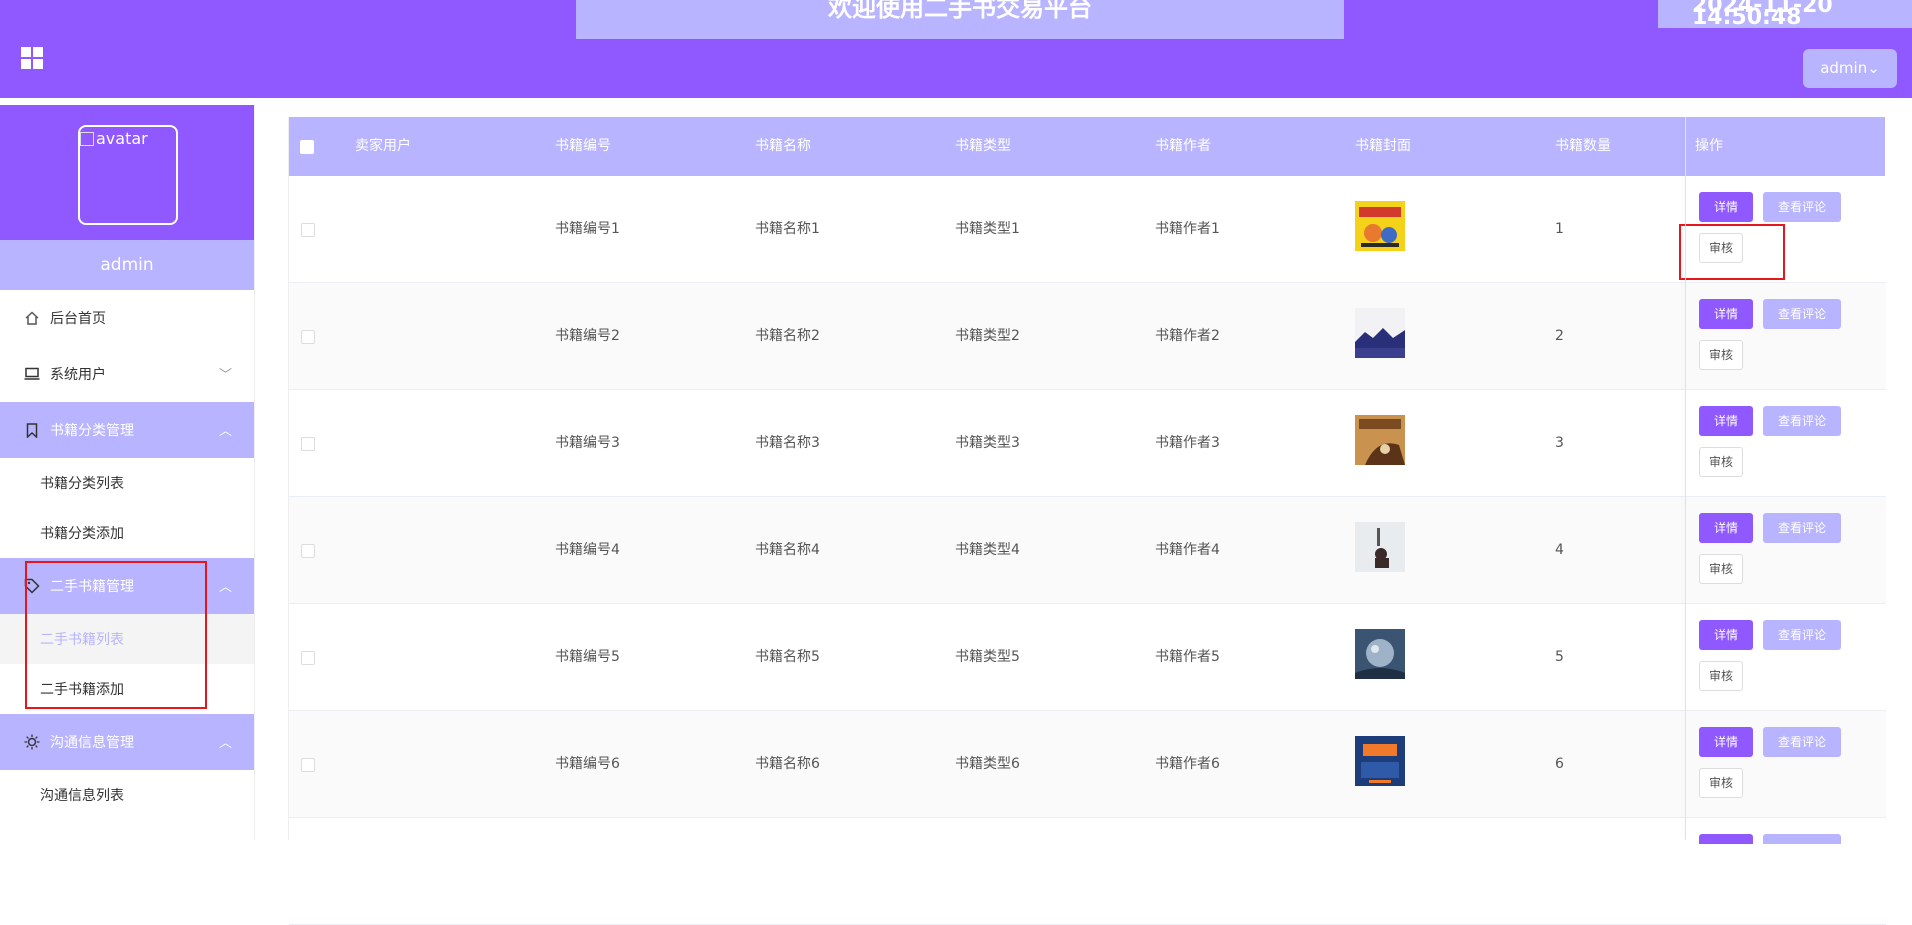  What do you see at coordinates (587, 443) in the screenshot?
I see `cell-code: 书籍编号3` at bounding box center [587, 443].